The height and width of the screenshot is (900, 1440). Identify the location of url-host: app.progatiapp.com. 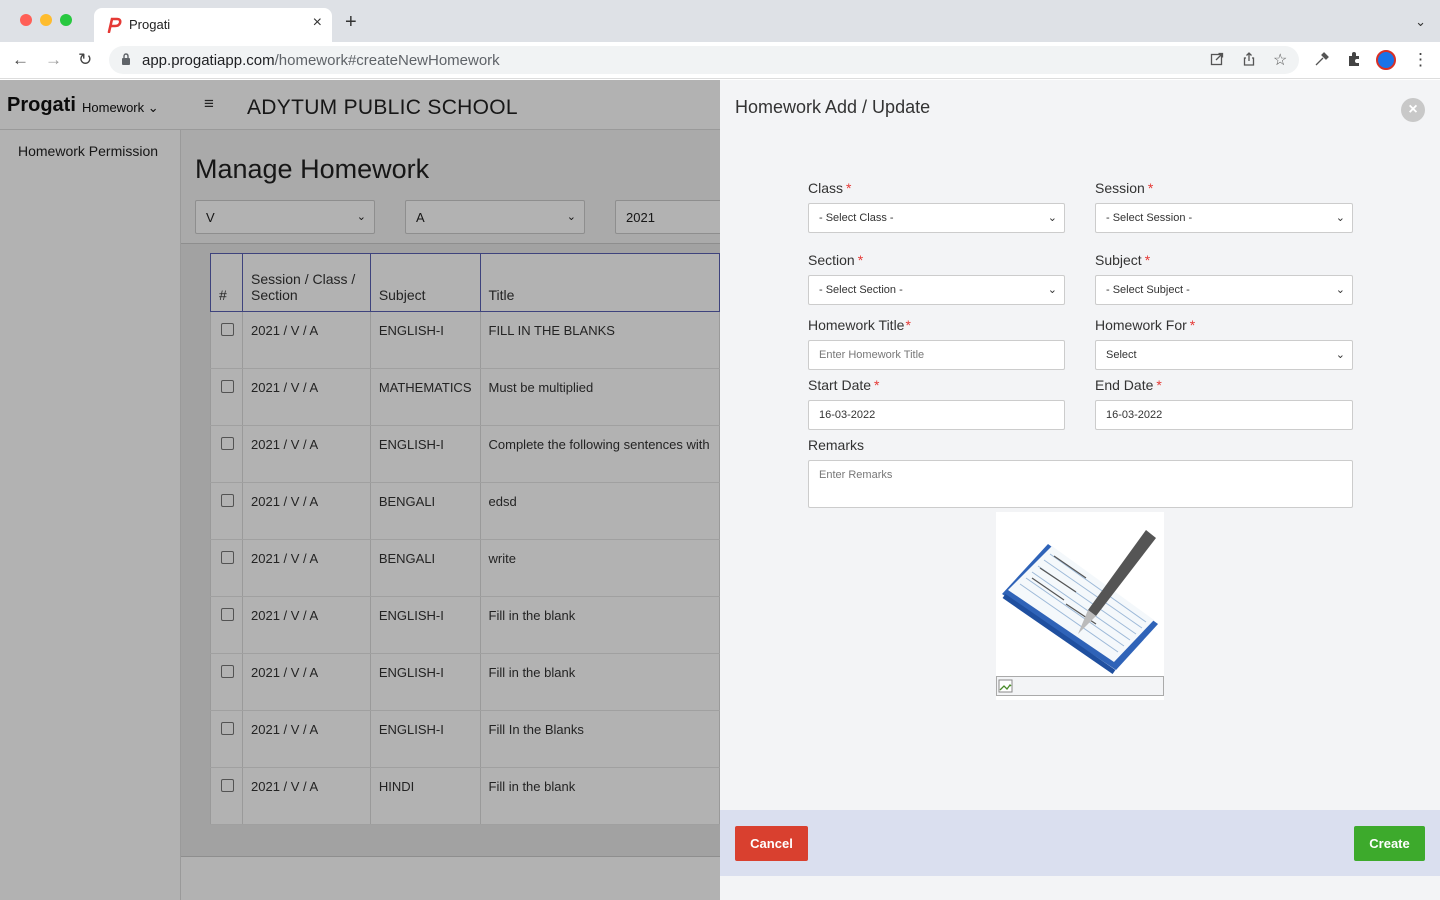
(208, 60).